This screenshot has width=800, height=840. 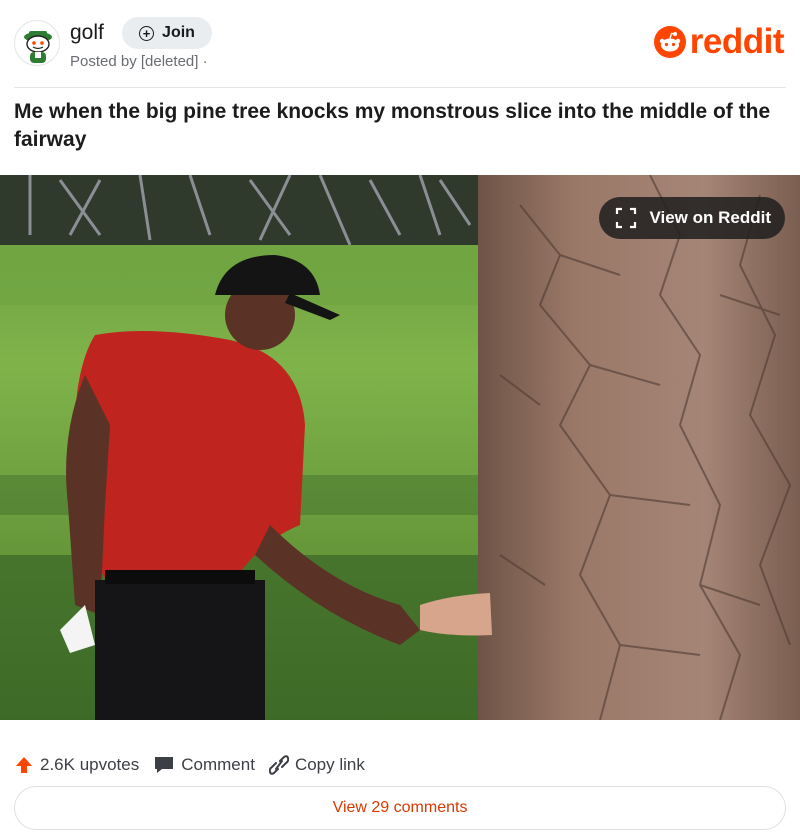 I want to click on post-actions: 2.6K upvotes Comment Copy link, so click(x=196, y=765).